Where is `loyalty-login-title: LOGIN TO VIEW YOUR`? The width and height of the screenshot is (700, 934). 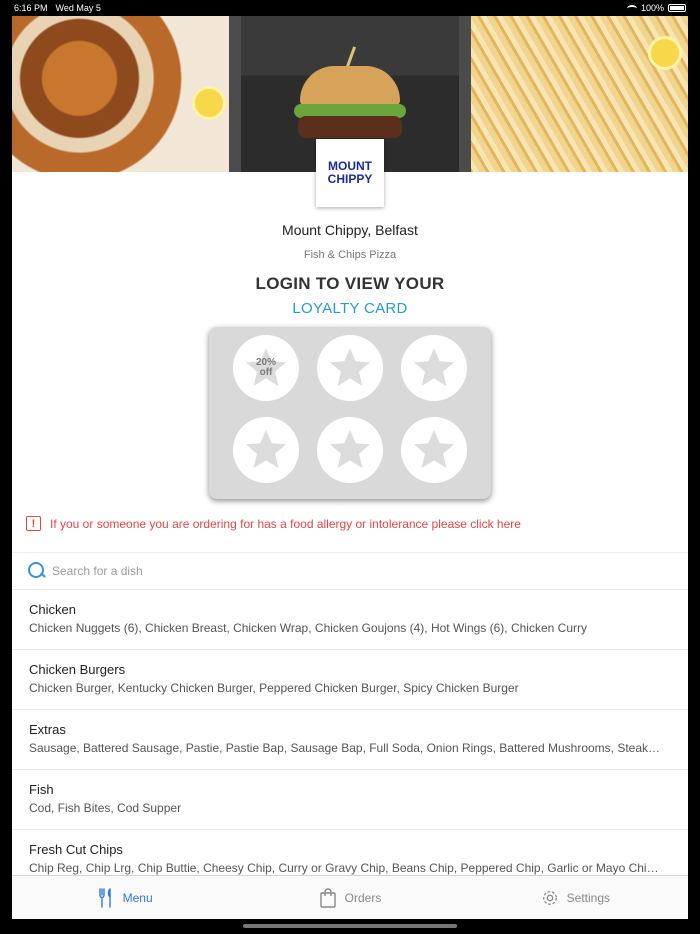
loyalty-login-title: LOGIN TO VIEW YOUR is located at coordinates (350, 284).